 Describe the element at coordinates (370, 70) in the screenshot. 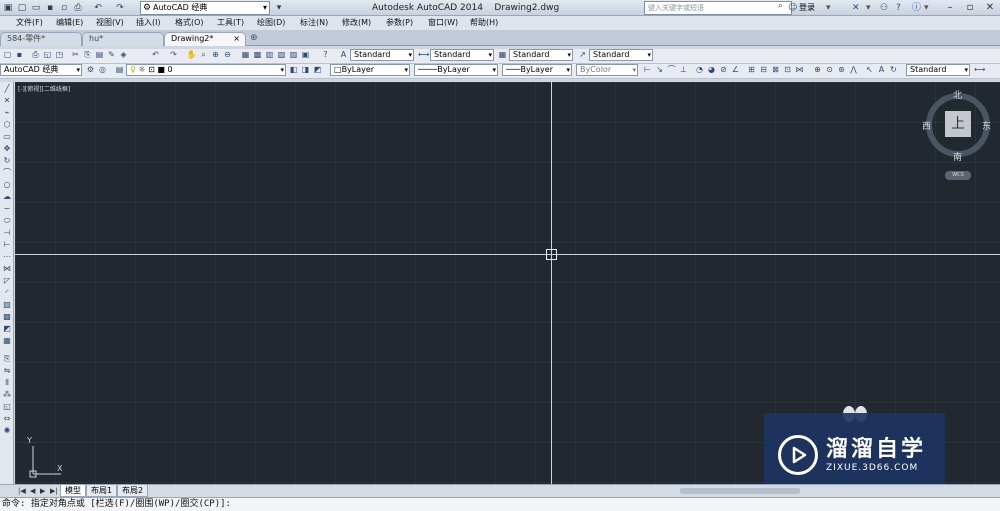

I see `color-select: □ByLayer ▾` at that location.